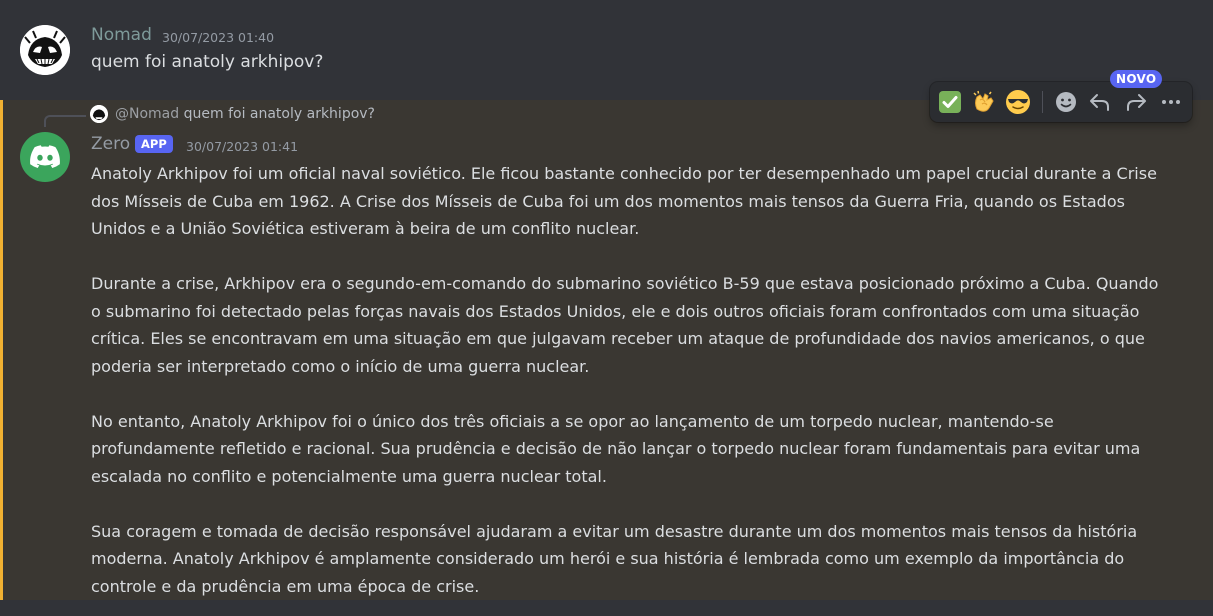  I want to click on forward-icon, so click(1136, 102).